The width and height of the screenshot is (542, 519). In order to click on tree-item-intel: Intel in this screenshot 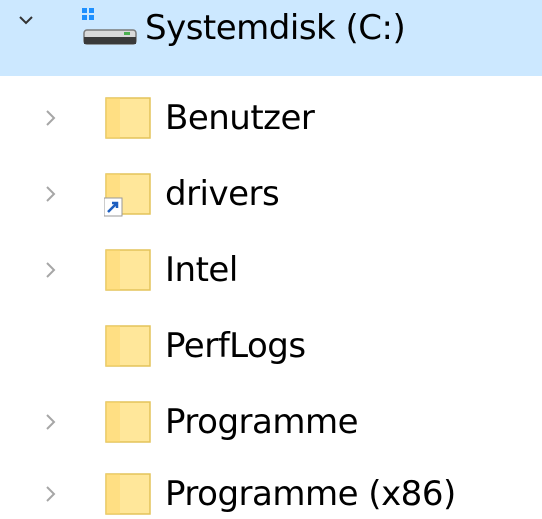, I will do `click(271, 270)`.